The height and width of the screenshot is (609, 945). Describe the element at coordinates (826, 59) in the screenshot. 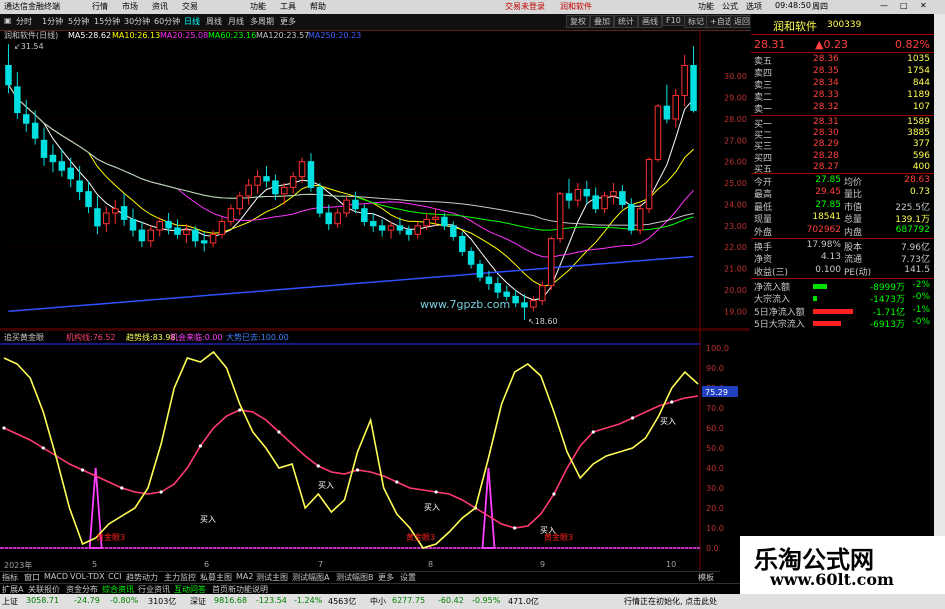

I see `ask-price: 28.36` at that location.